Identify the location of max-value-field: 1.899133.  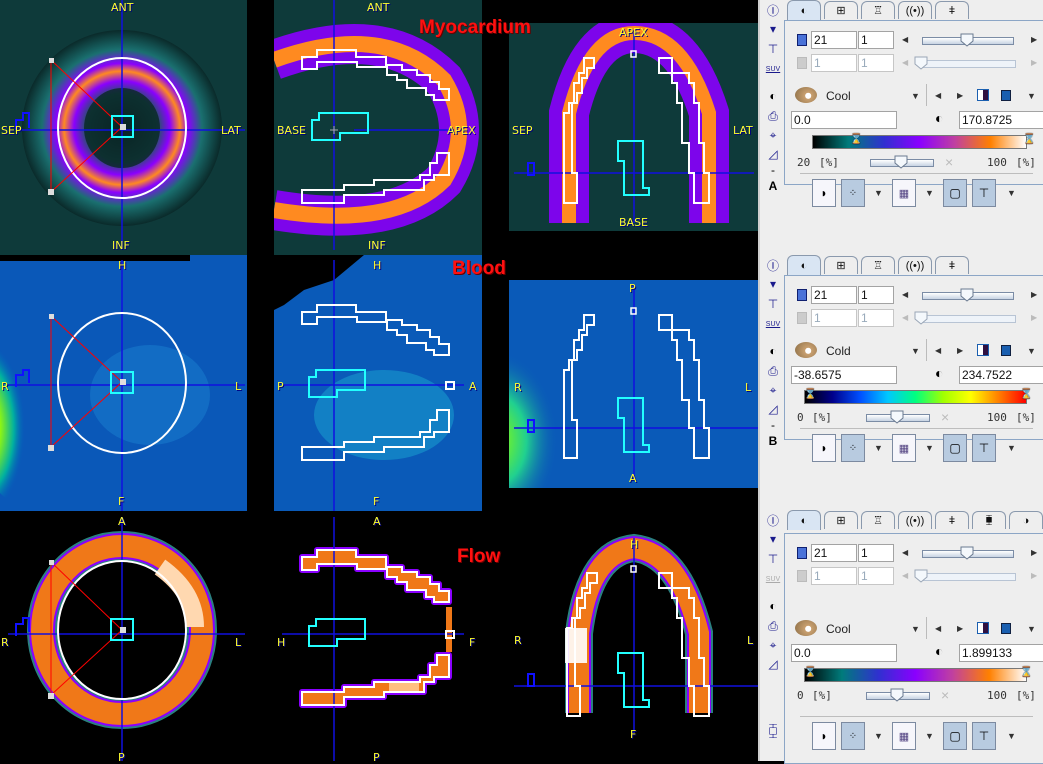
(1001, 653).